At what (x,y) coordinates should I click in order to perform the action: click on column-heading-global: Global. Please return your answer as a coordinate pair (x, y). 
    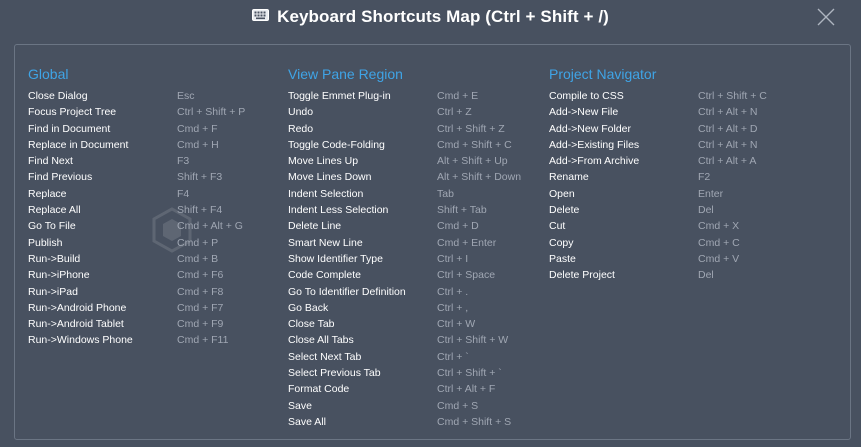
    Looking at the image, I should click on (48, 74).